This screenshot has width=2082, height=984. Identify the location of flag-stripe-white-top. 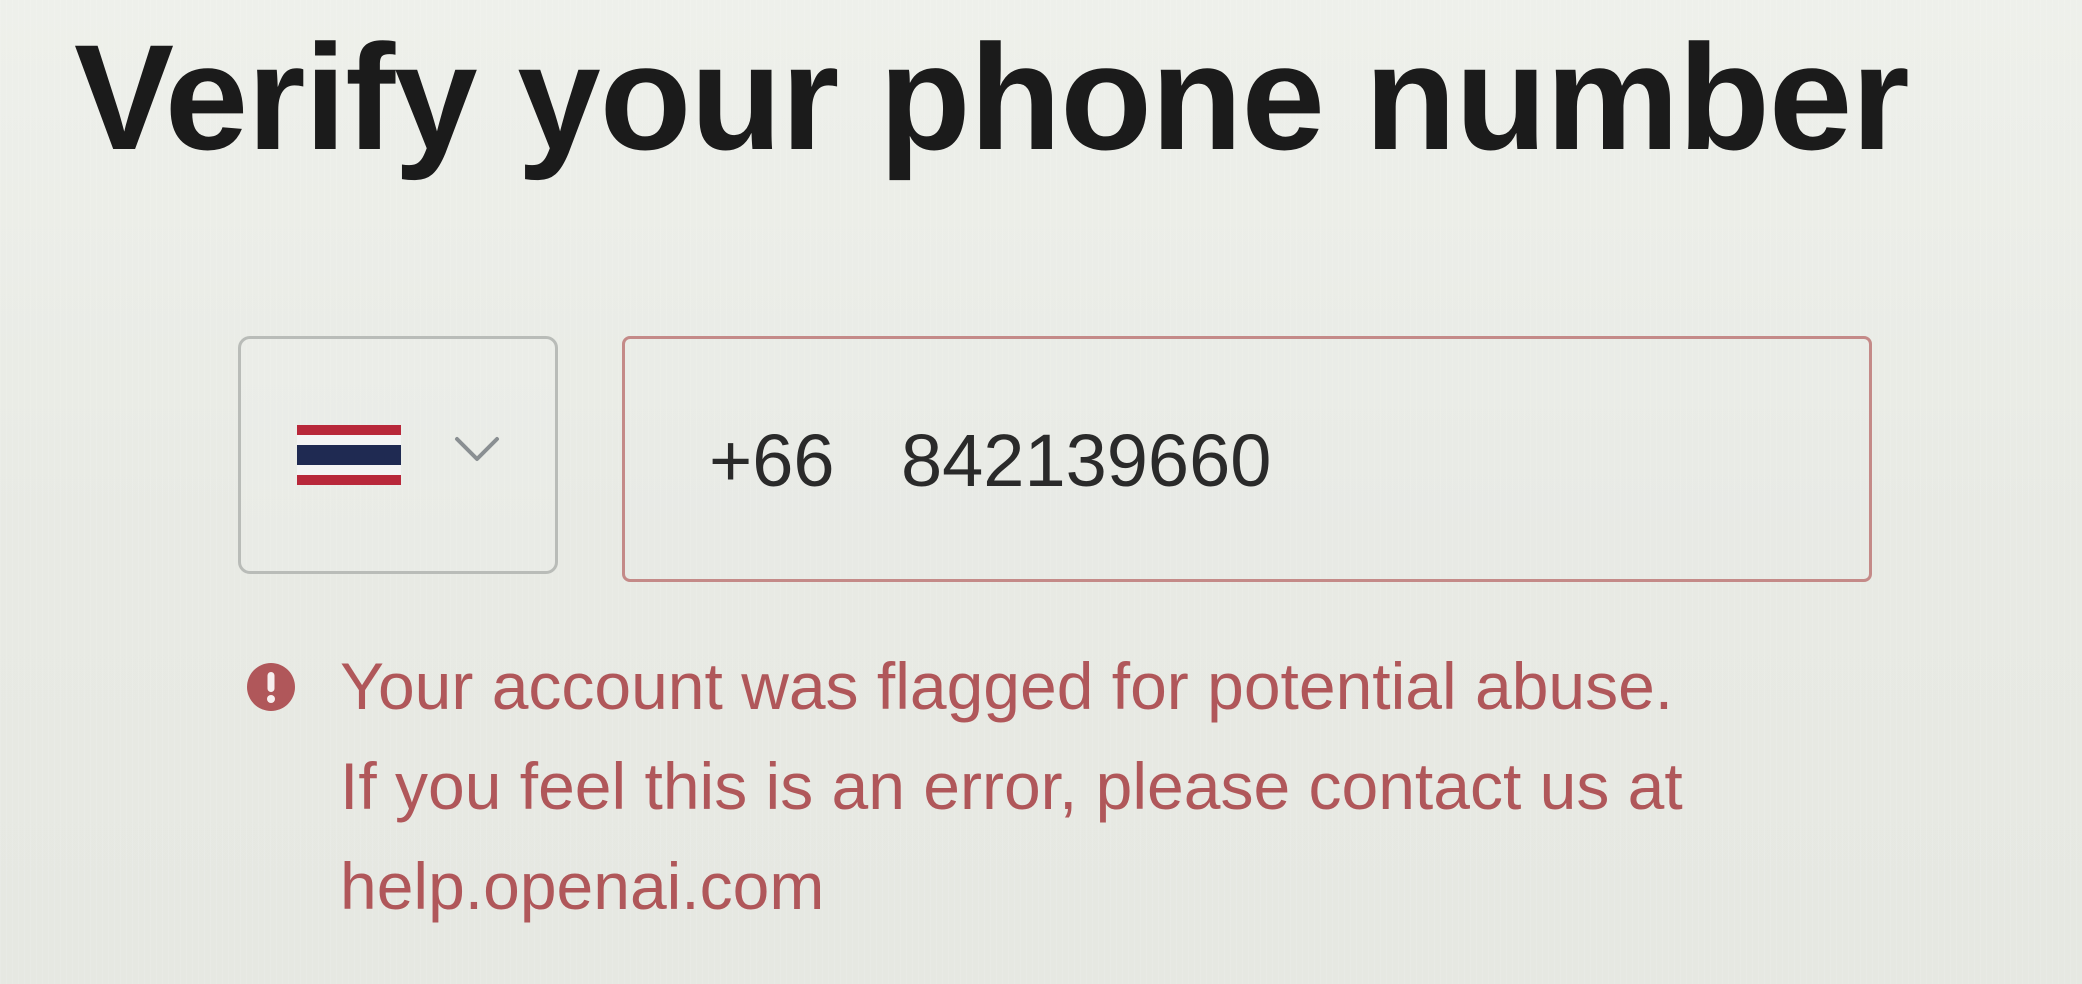
(349, 440).